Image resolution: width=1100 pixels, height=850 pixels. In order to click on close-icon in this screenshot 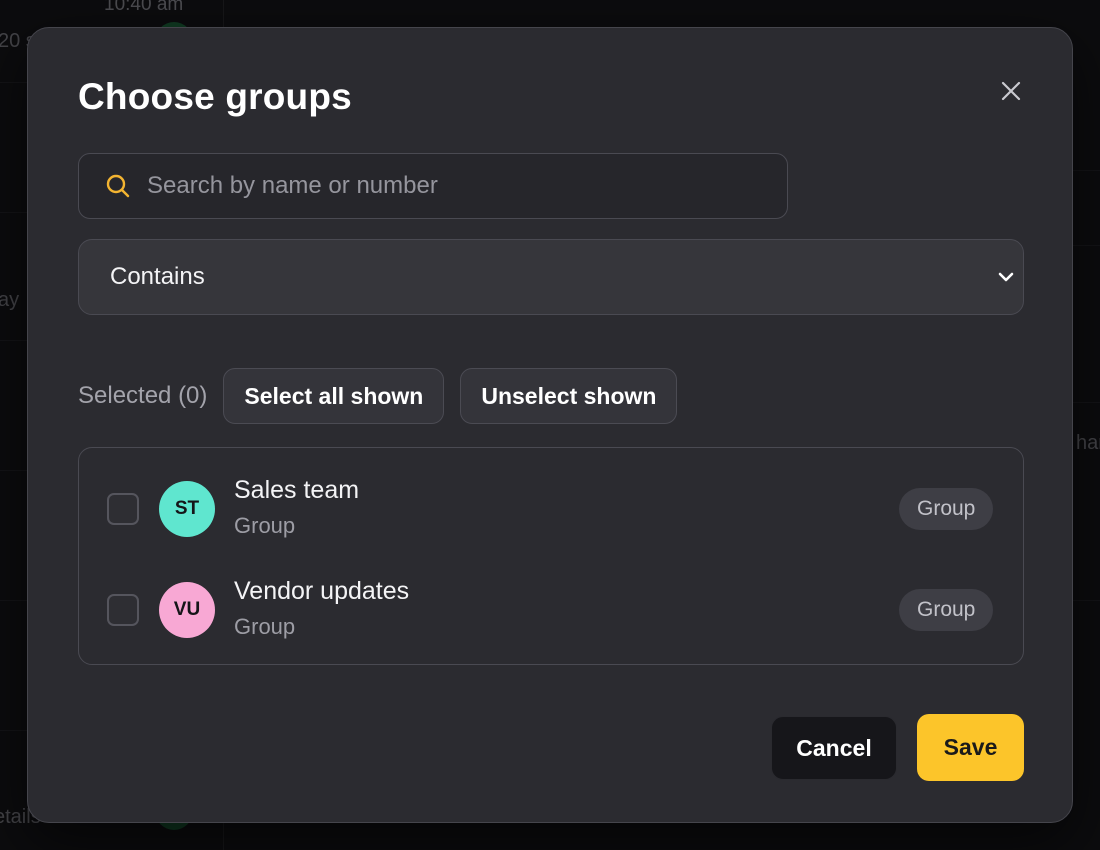, I will do `click(1011, 91)`.